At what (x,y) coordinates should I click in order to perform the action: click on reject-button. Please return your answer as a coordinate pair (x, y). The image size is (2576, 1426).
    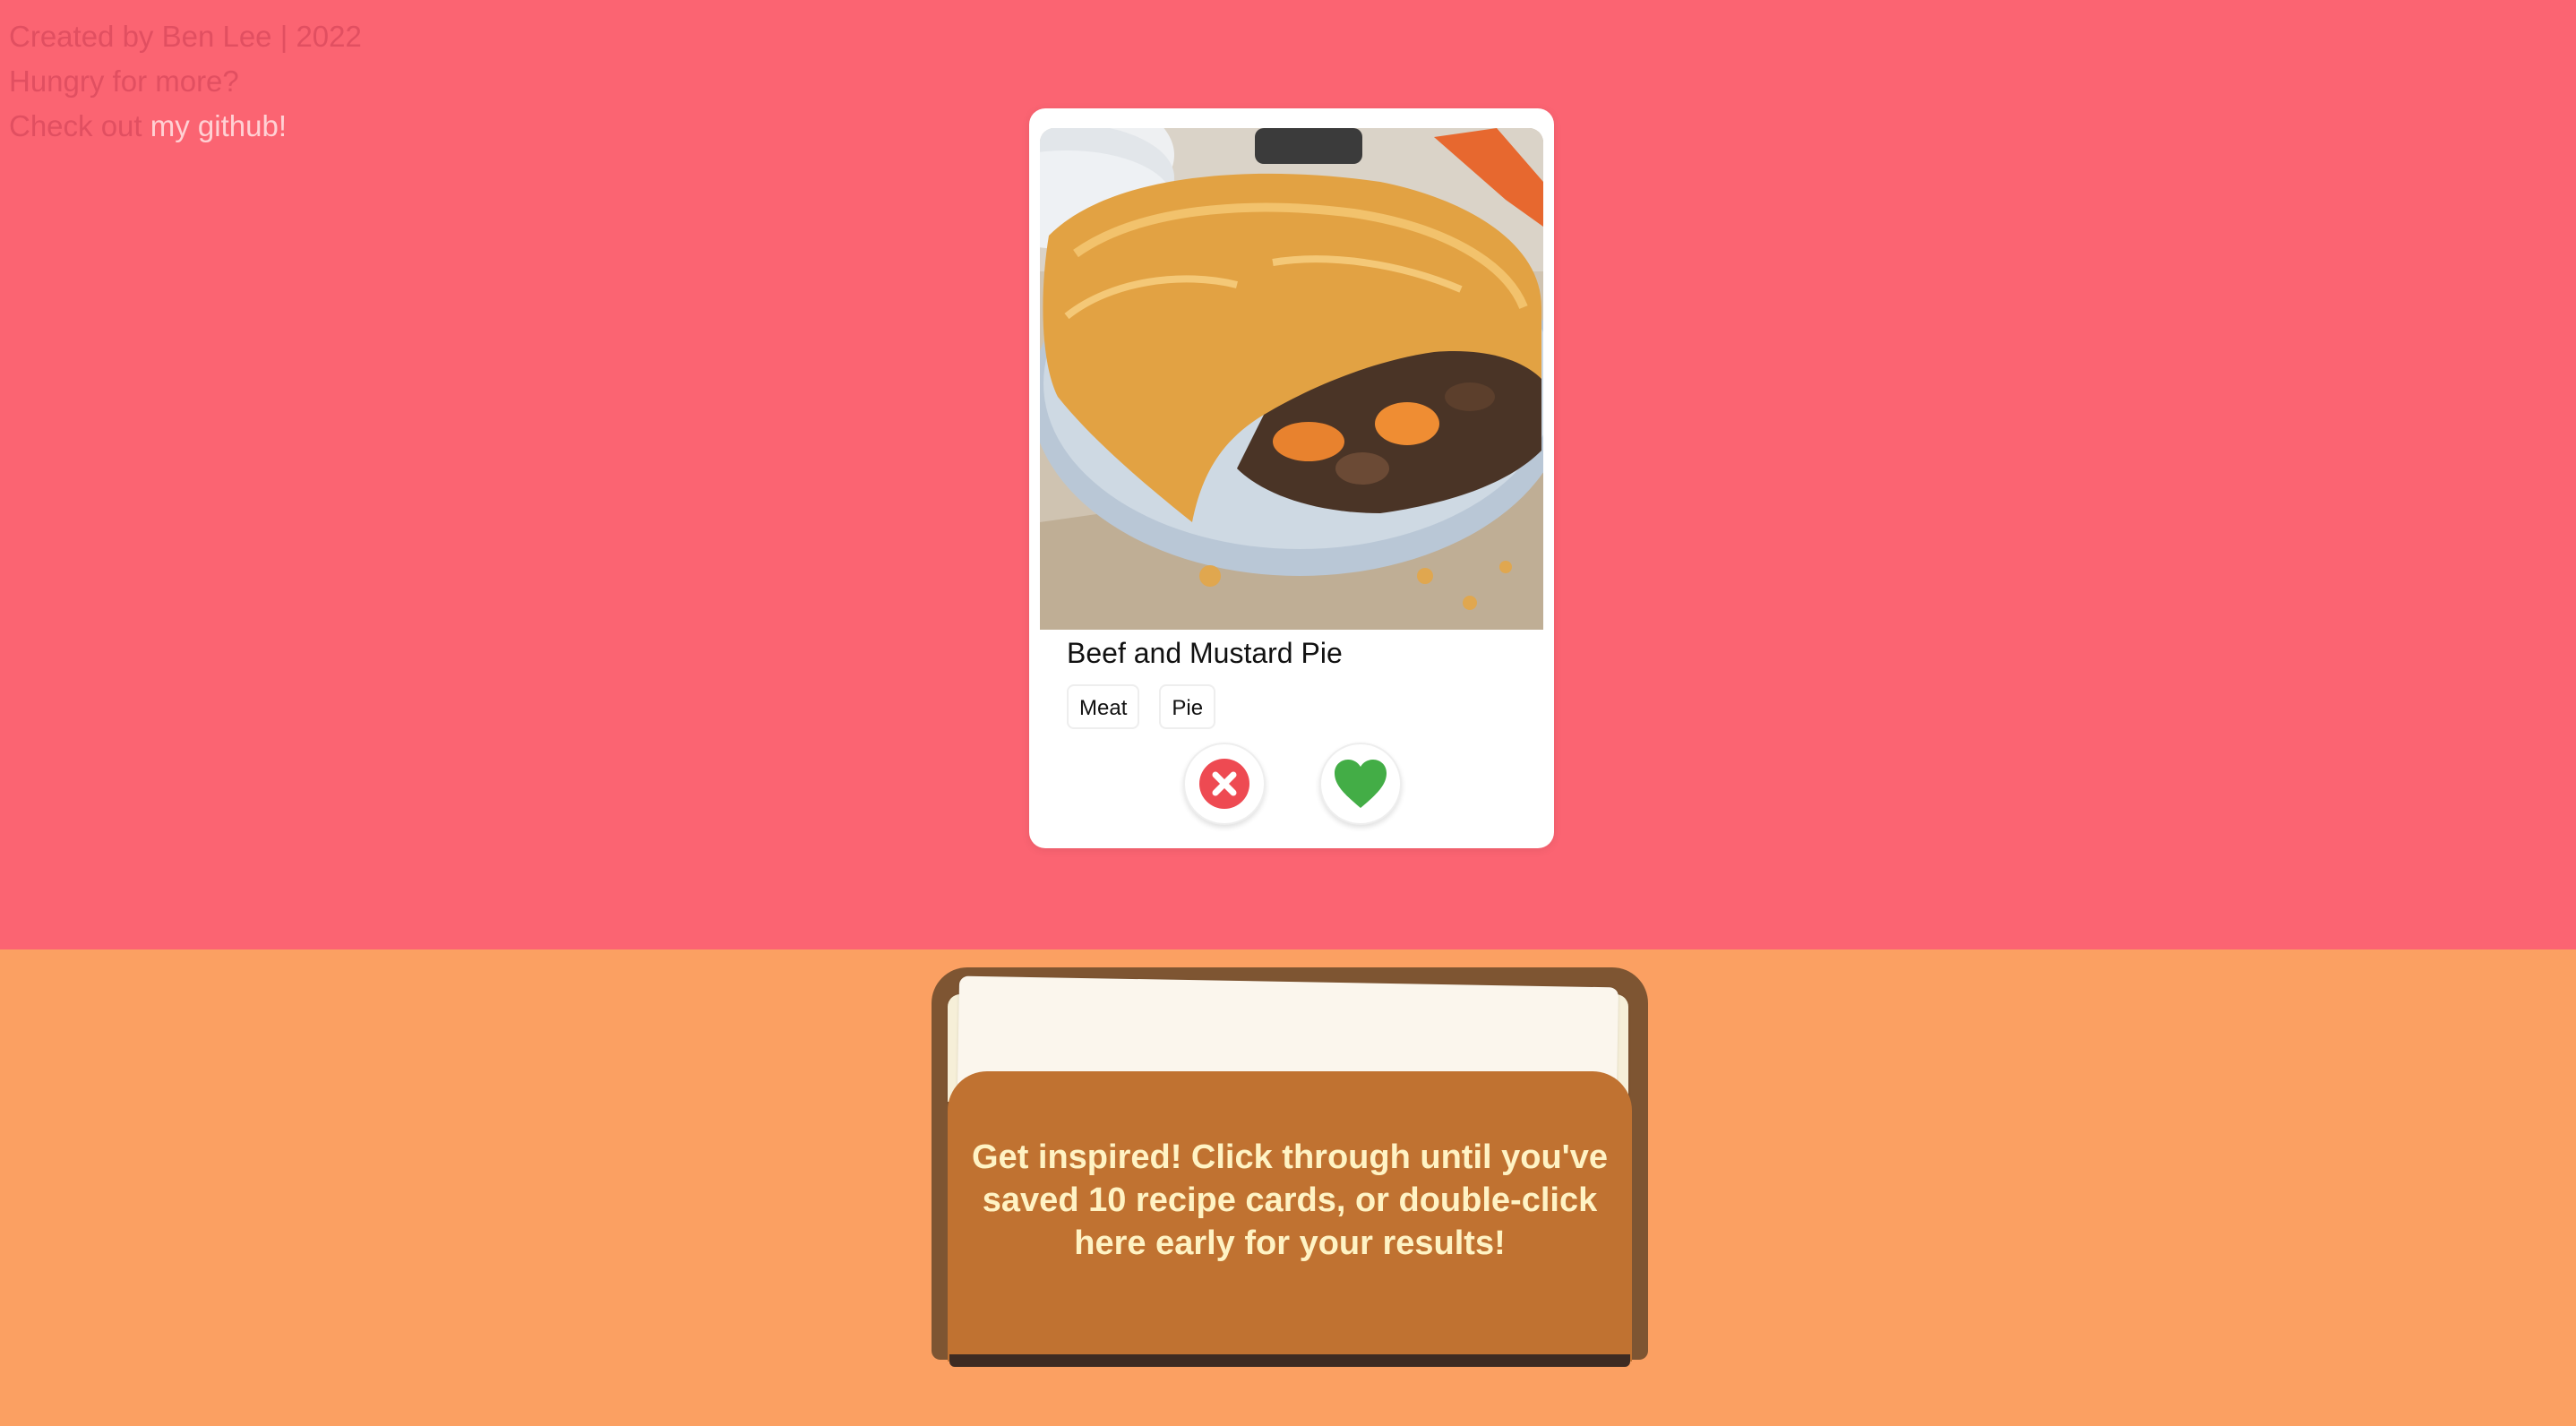
    Looking at the image, I should click on (1224, 784).